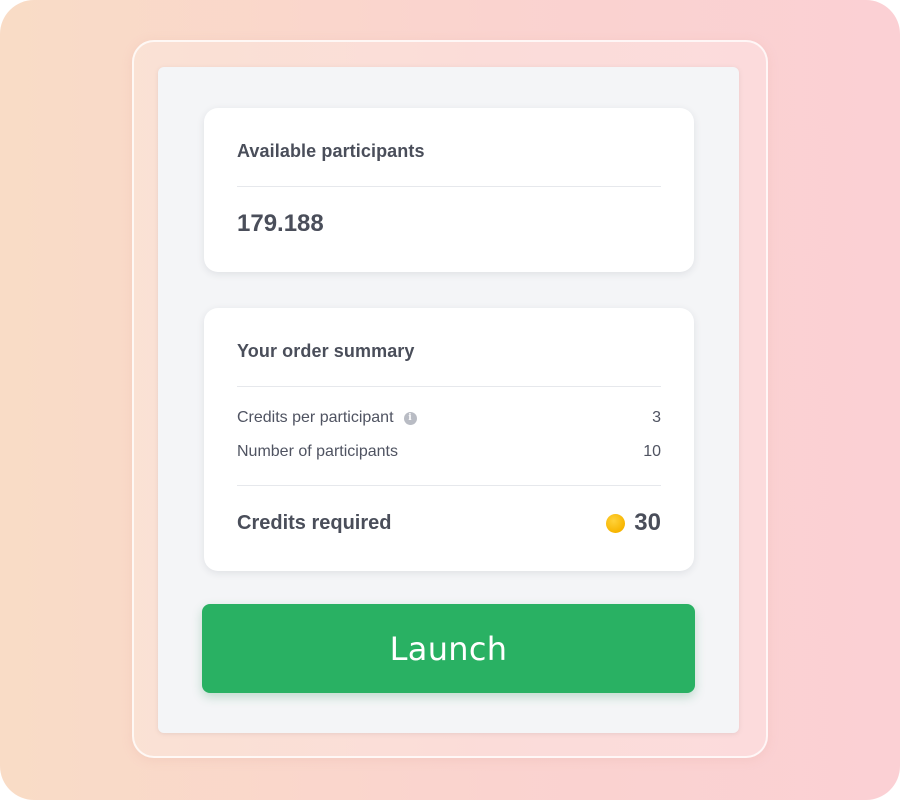 This screenshot has height=800, width=900. Describe the element at coordinates (449, 190) in the screenshot. I see `participants-card: Available participants 179.188` at that location.